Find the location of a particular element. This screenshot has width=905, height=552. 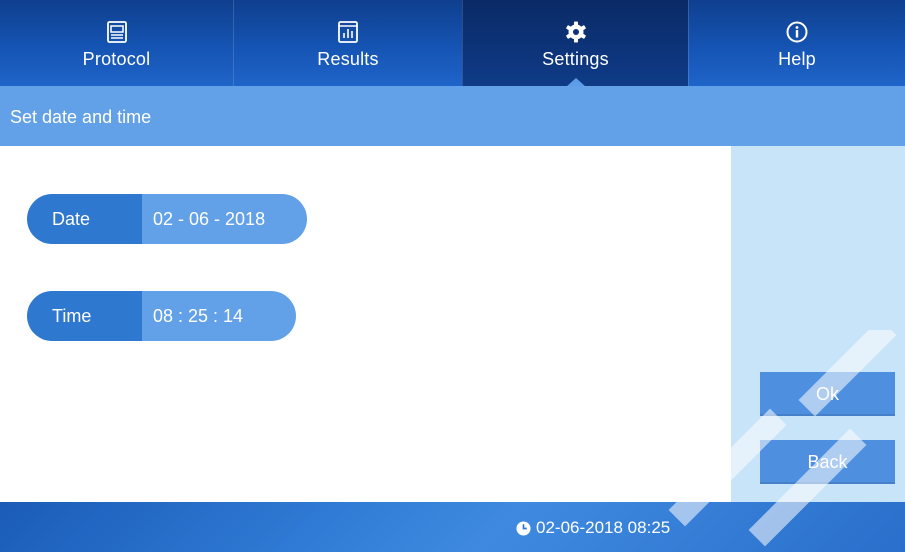

info-icon is located at coordinates (797, 32).